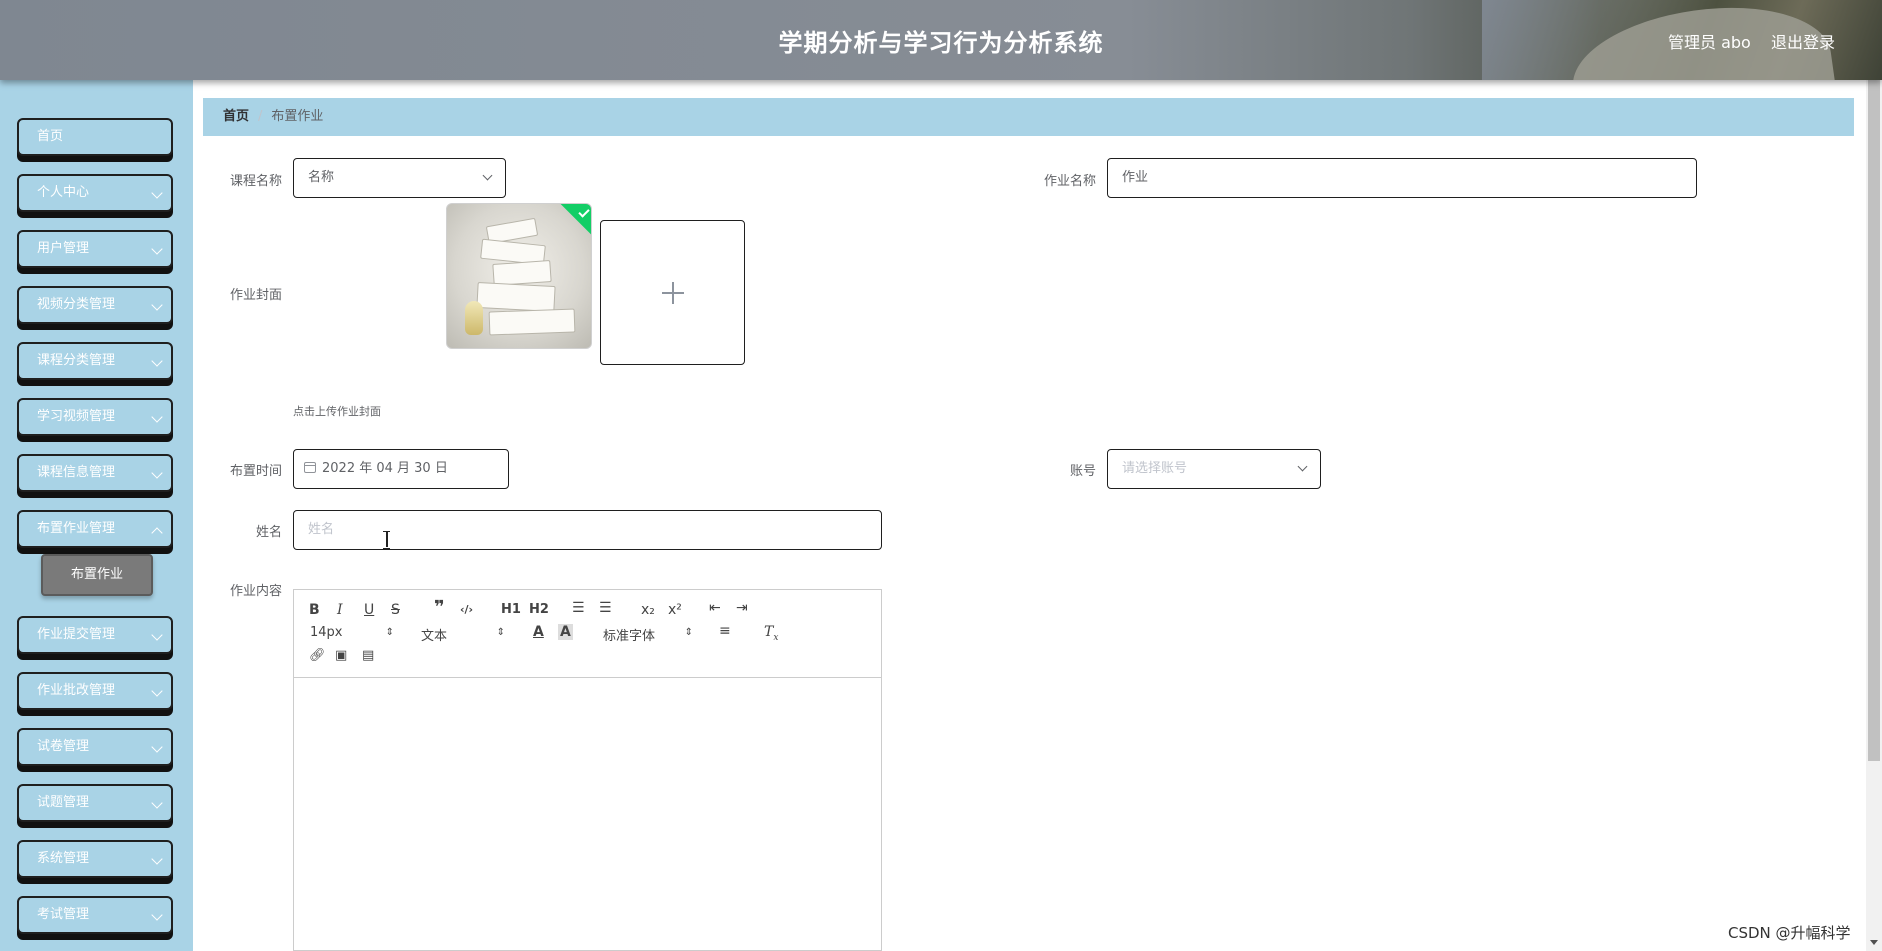 The height and width of the screenshot is (951, 1882). I want to click on sidebar-item-exam-paper: 试卷管理, so click(95, 747).